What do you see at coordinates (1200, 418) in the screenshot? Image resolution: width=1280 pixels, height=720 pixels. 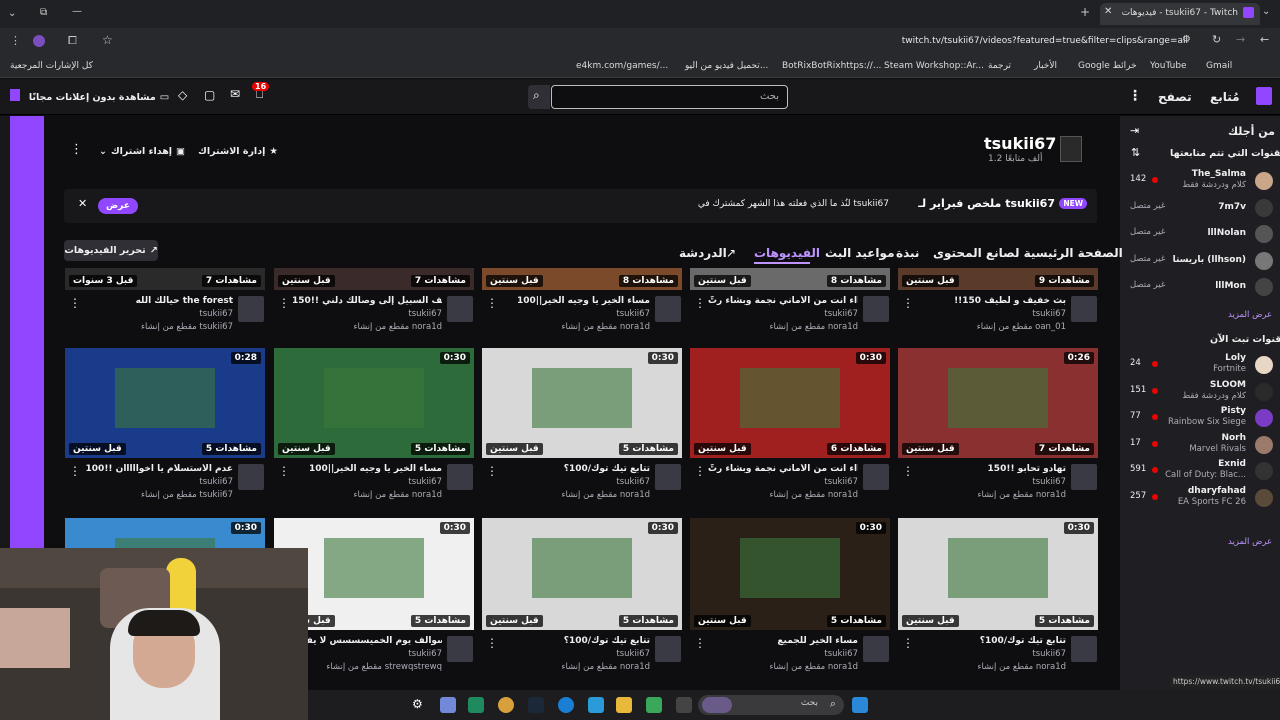 I see `sidebar-channel: Pisty Rainbow Six Siege 77` at bounding box center [1200, 418].